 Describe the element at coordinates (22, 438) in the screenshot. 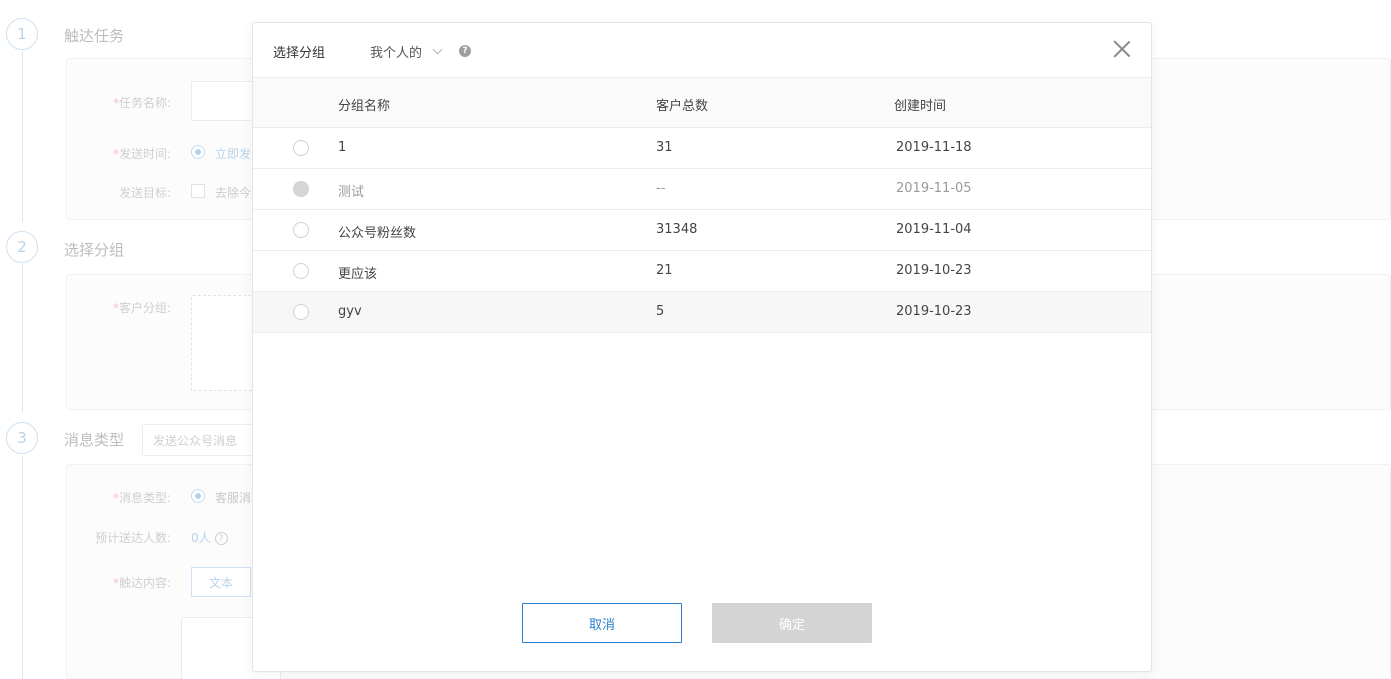

I see `step-number-3: 3` at that location.